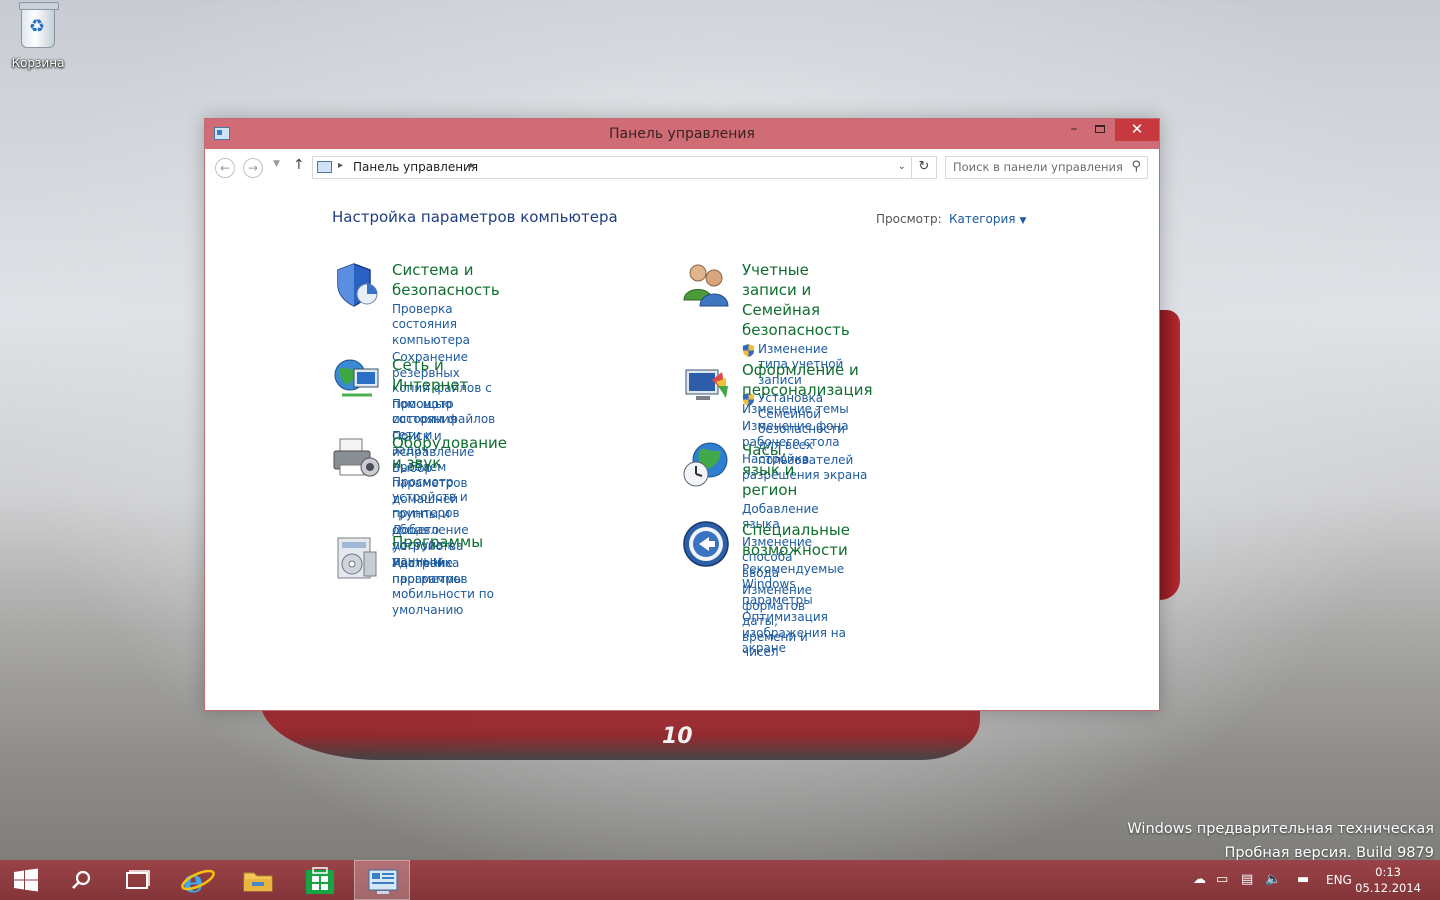 The width and height of the screenshot is (1440, 900). What do you see at coordinates (1137, 130) in the screenshot?
I see `close-button: ✕` at bounding box center [1137, 130].